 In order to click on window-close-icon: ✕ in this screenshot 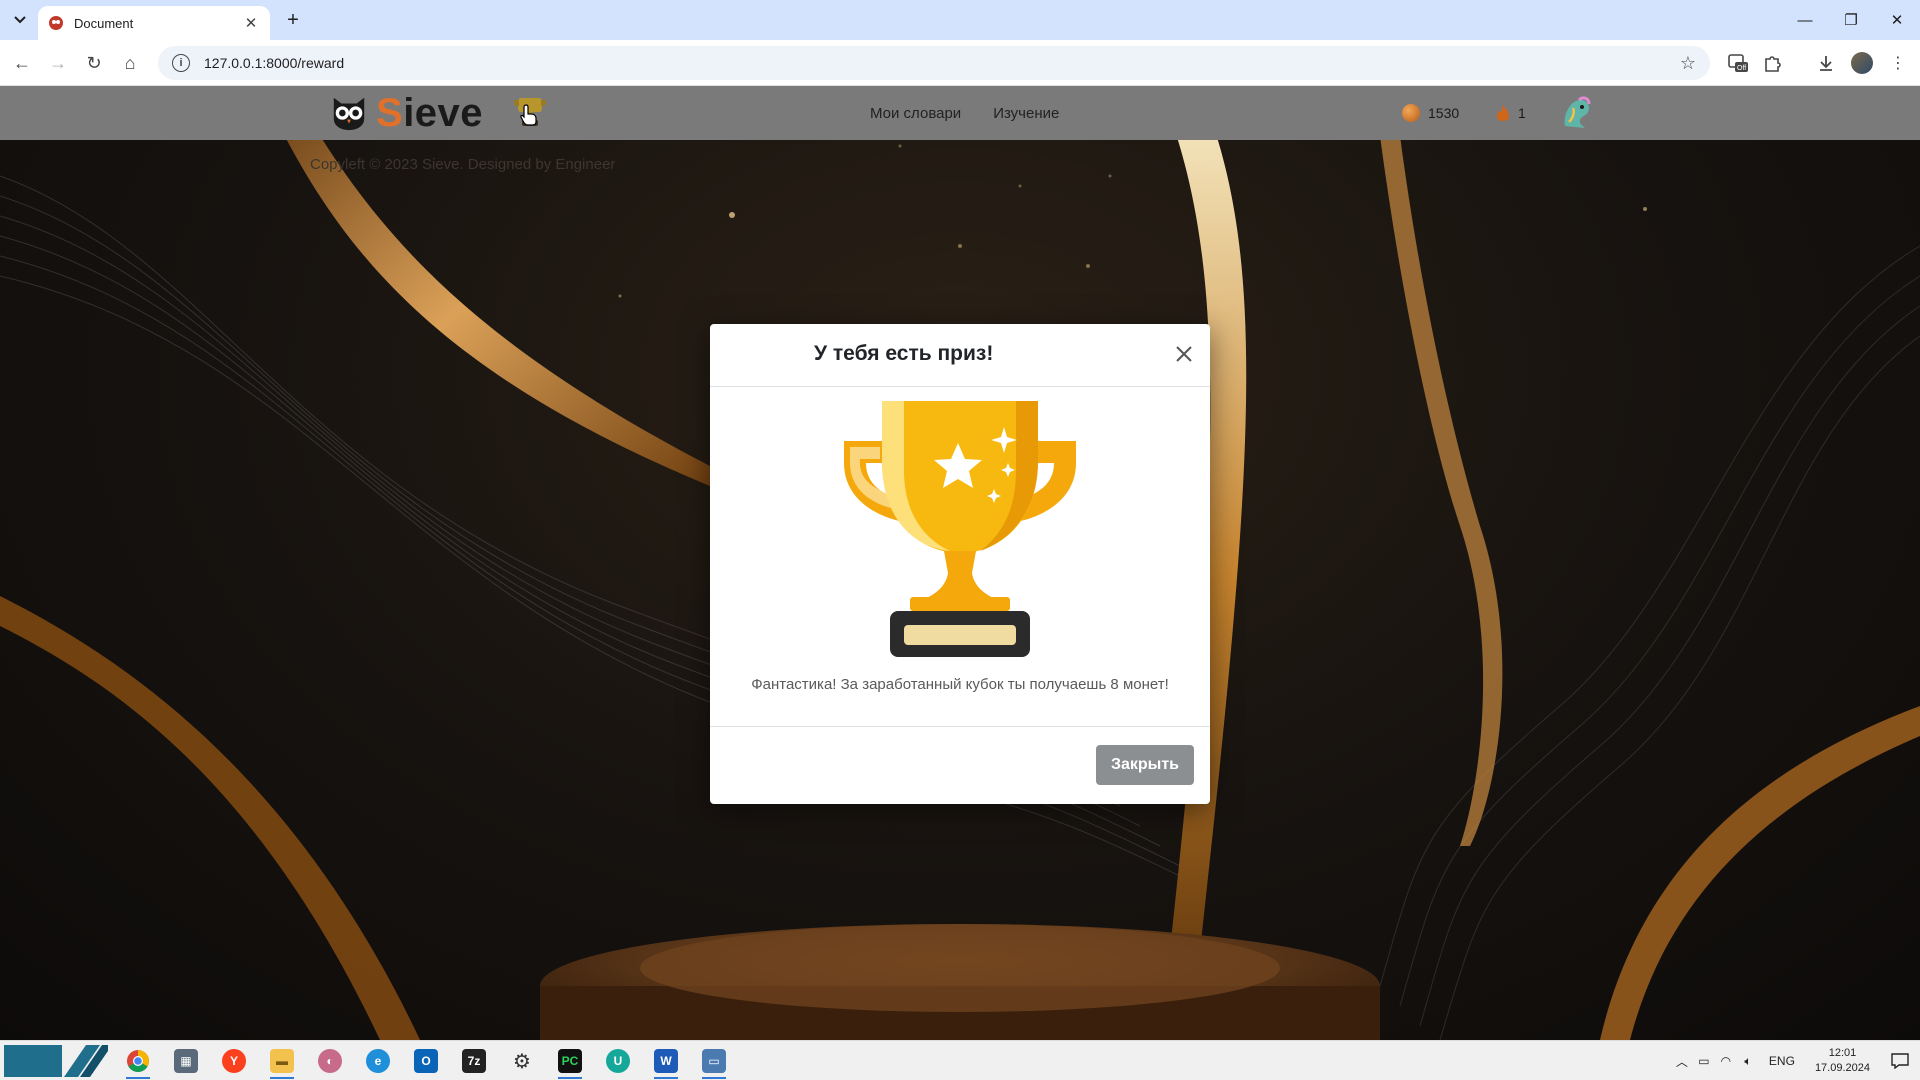, I will do `click(1897, 20)`.